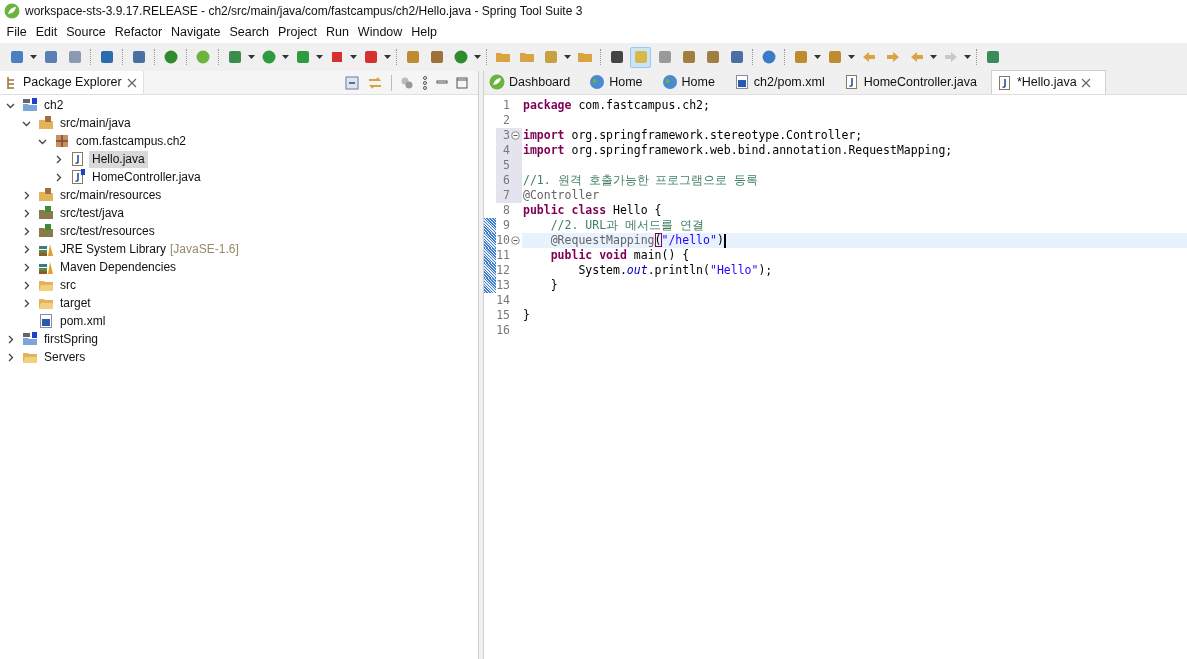 The width and height of the screenshot is (1187, 659). I want to click on line-number: 6, so click(506, 180).